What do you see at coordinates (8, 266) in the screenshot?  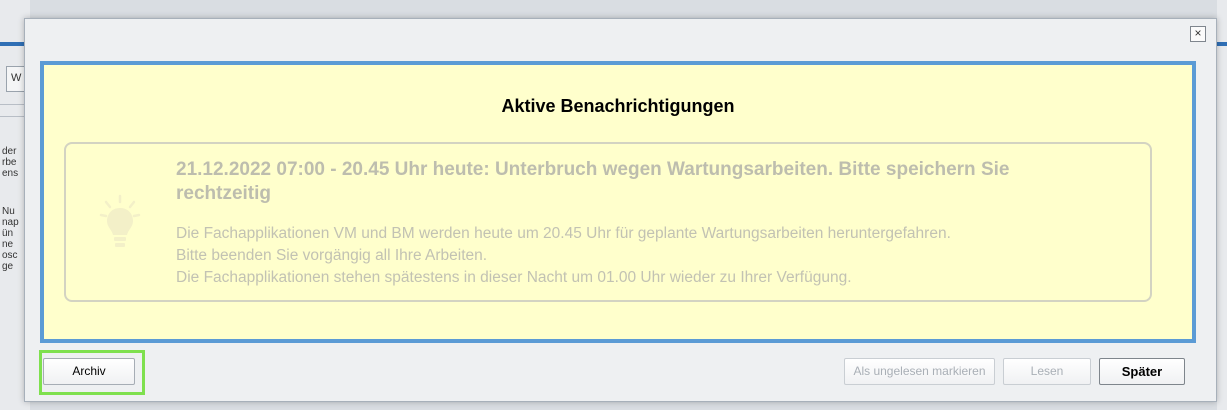 I see `background-text: ge` at bounding box center [8, 266].